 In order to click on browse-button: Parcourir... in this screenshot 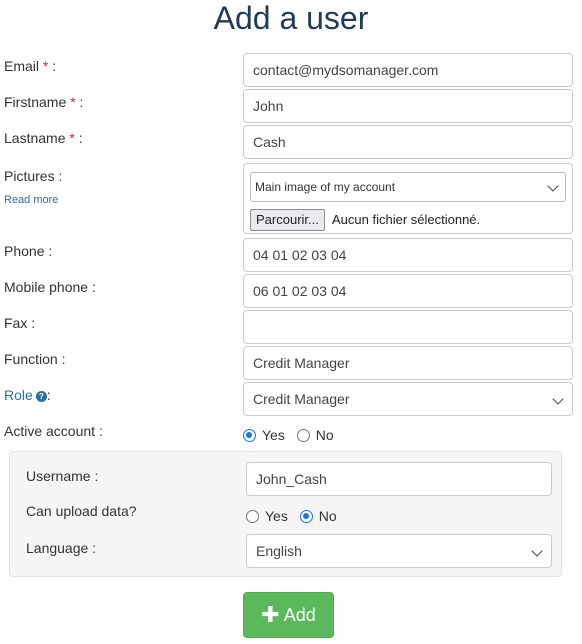, I will do `click(287, 220)`.